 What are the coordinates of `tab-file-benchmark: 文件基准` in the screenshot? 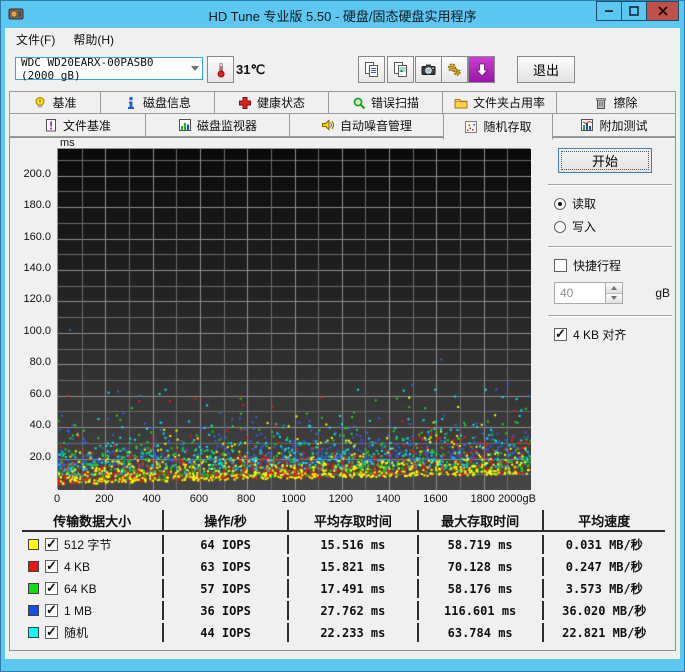 It's located at (77, 125).